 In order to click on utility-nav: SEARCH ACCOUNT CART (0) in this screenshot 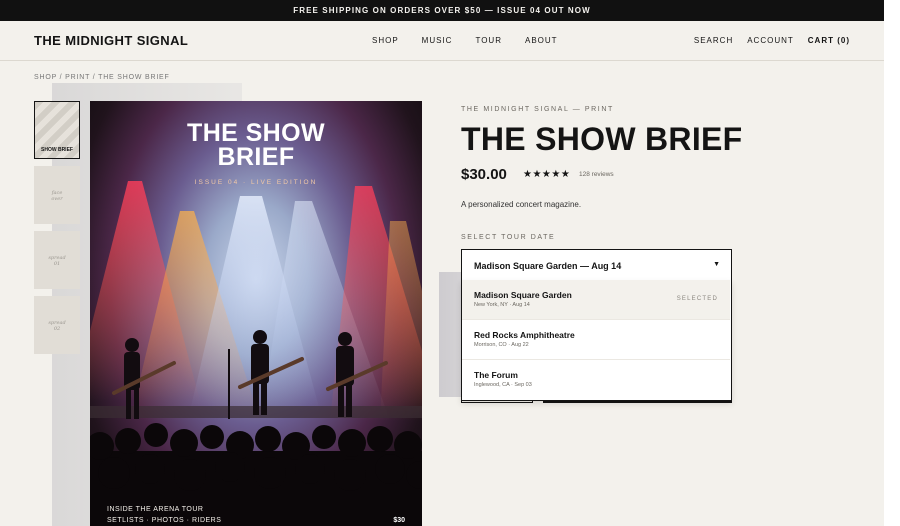, I will do `click(765, 40)`.